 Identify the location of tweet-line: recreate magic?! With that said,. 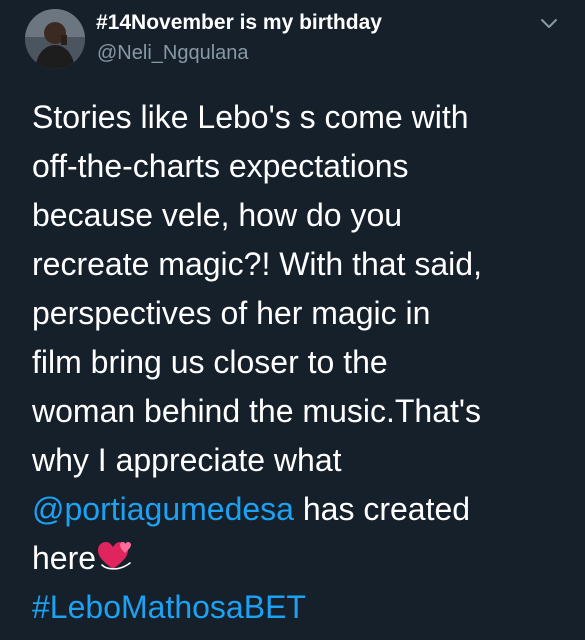
(257, 264).